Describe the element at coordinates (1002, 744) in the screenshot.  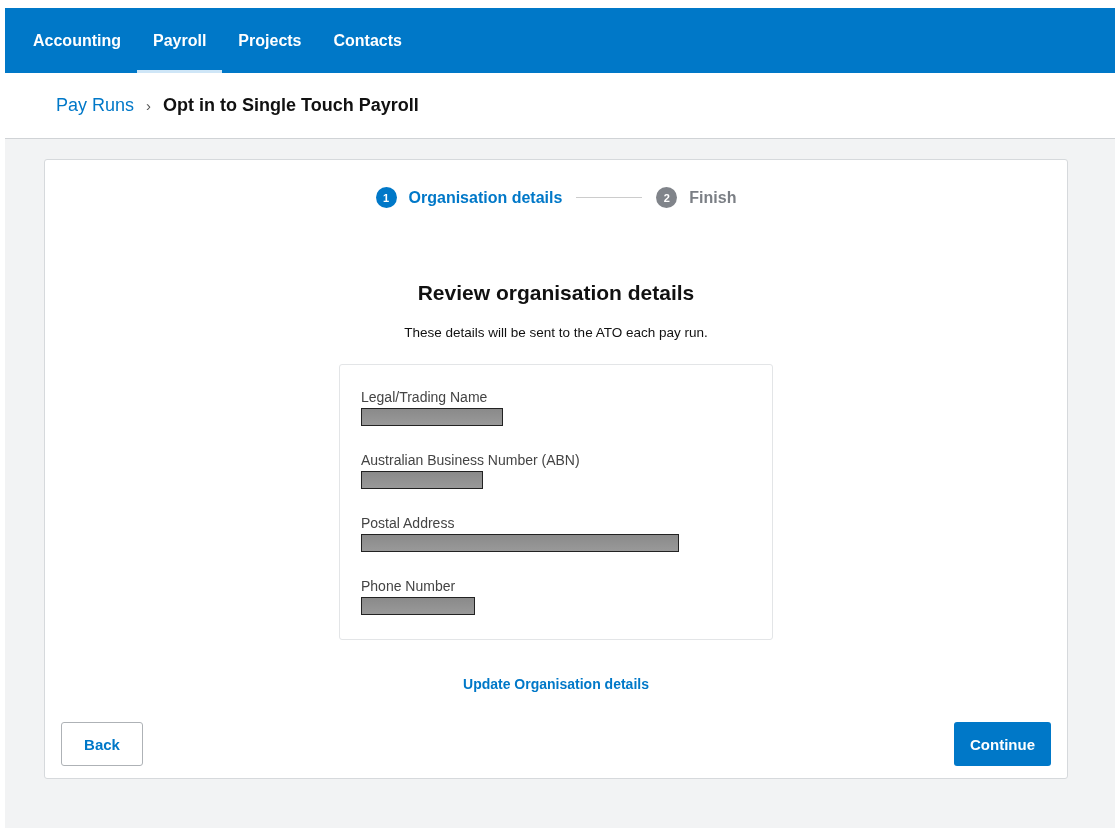
I see `continue-button: Continue` at that location.